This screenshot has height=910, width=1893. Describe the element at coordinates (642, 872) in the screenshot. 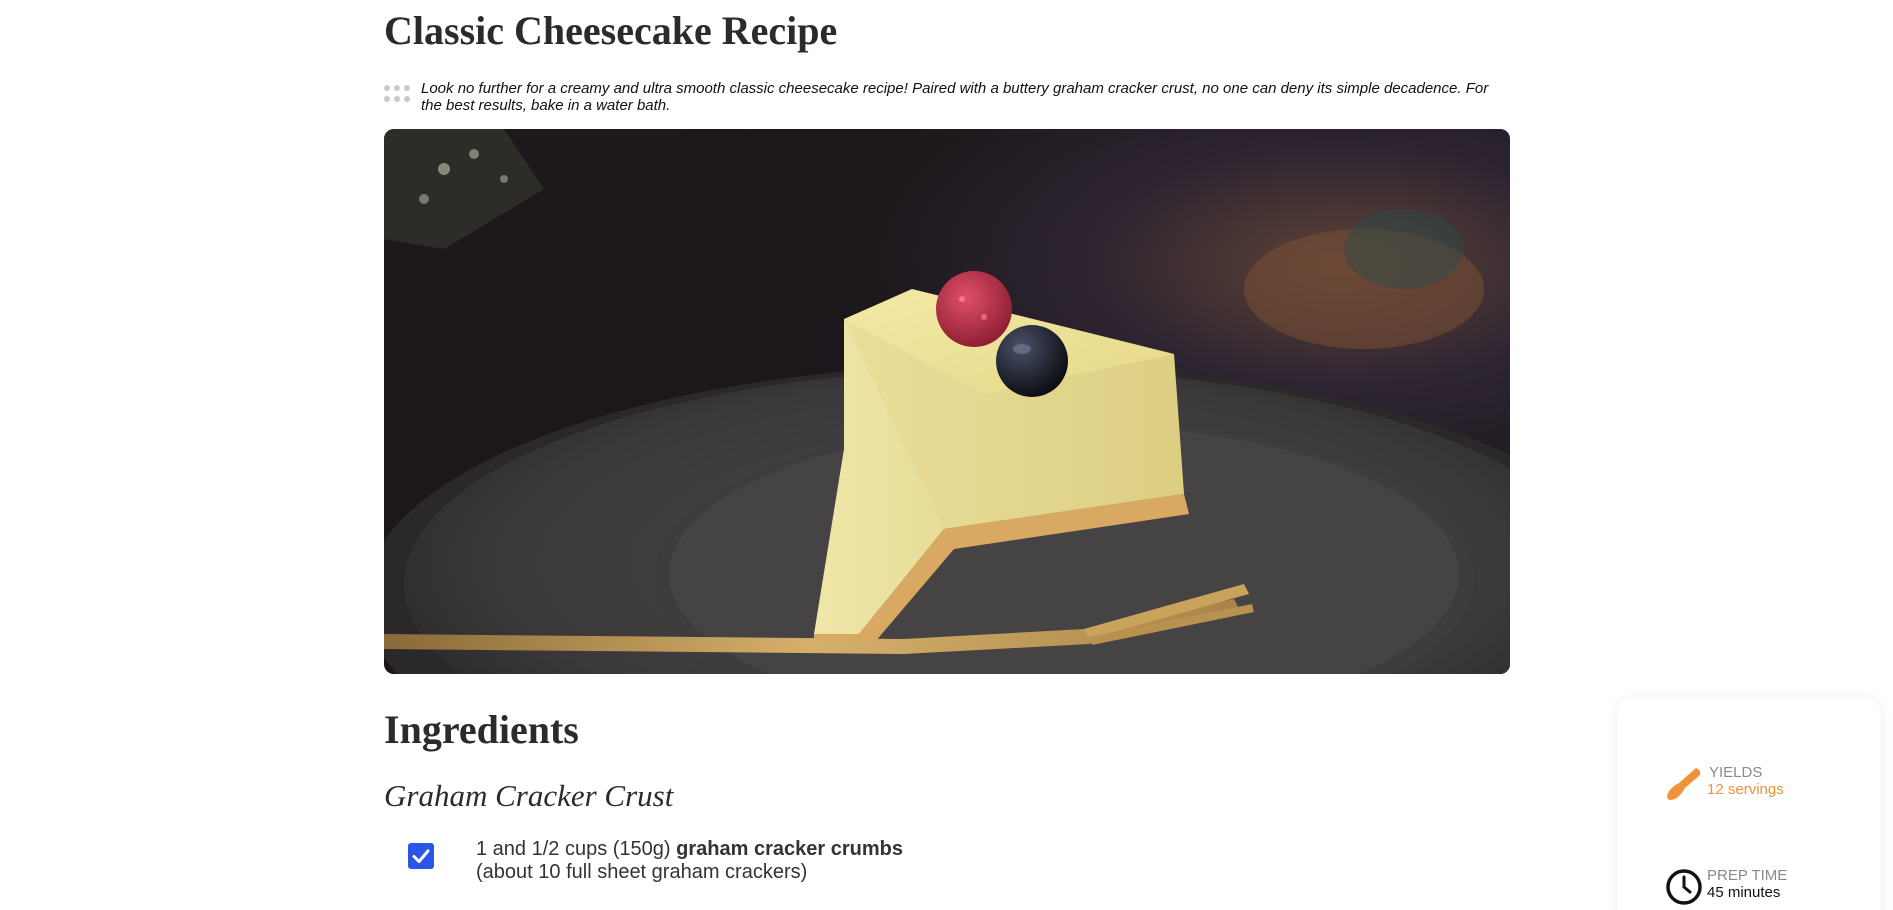

I see `ingredient-note: (about 10 full sheet graham crackers)` at that location.